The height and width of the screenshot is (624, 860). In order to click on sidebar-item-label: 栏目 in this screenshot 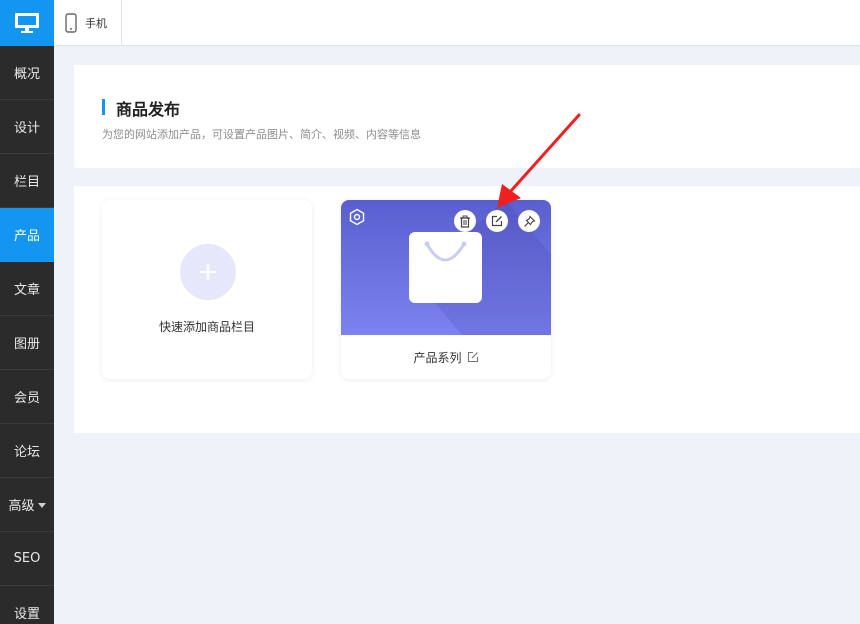, I will do `click(26, 182)`.